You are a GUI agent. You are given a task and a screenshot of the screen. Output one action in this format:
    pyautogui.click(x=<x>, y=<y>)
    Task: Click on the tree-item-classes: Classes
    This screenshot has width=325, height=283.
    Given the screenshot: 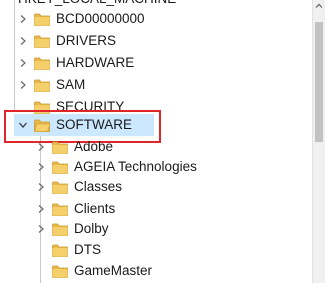 What is the action you would take?
    pyautogui.click(x=79, y=187)
    